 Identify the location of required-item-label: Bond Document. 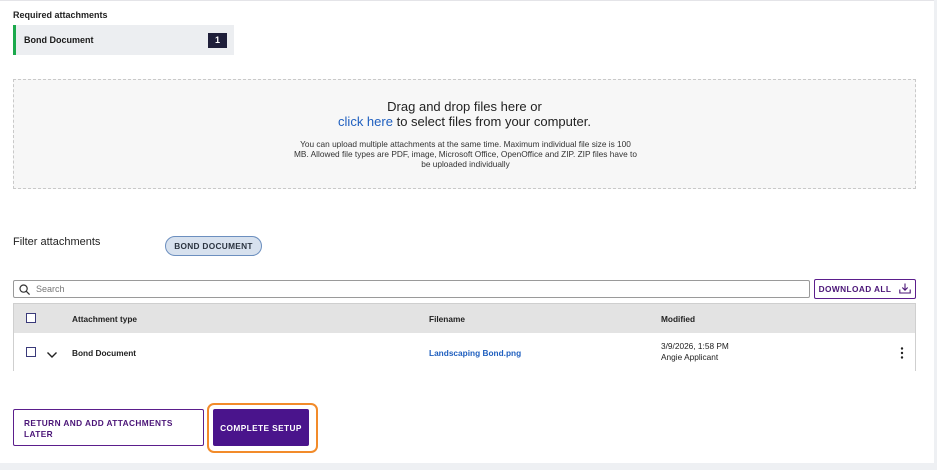
(59, 40).